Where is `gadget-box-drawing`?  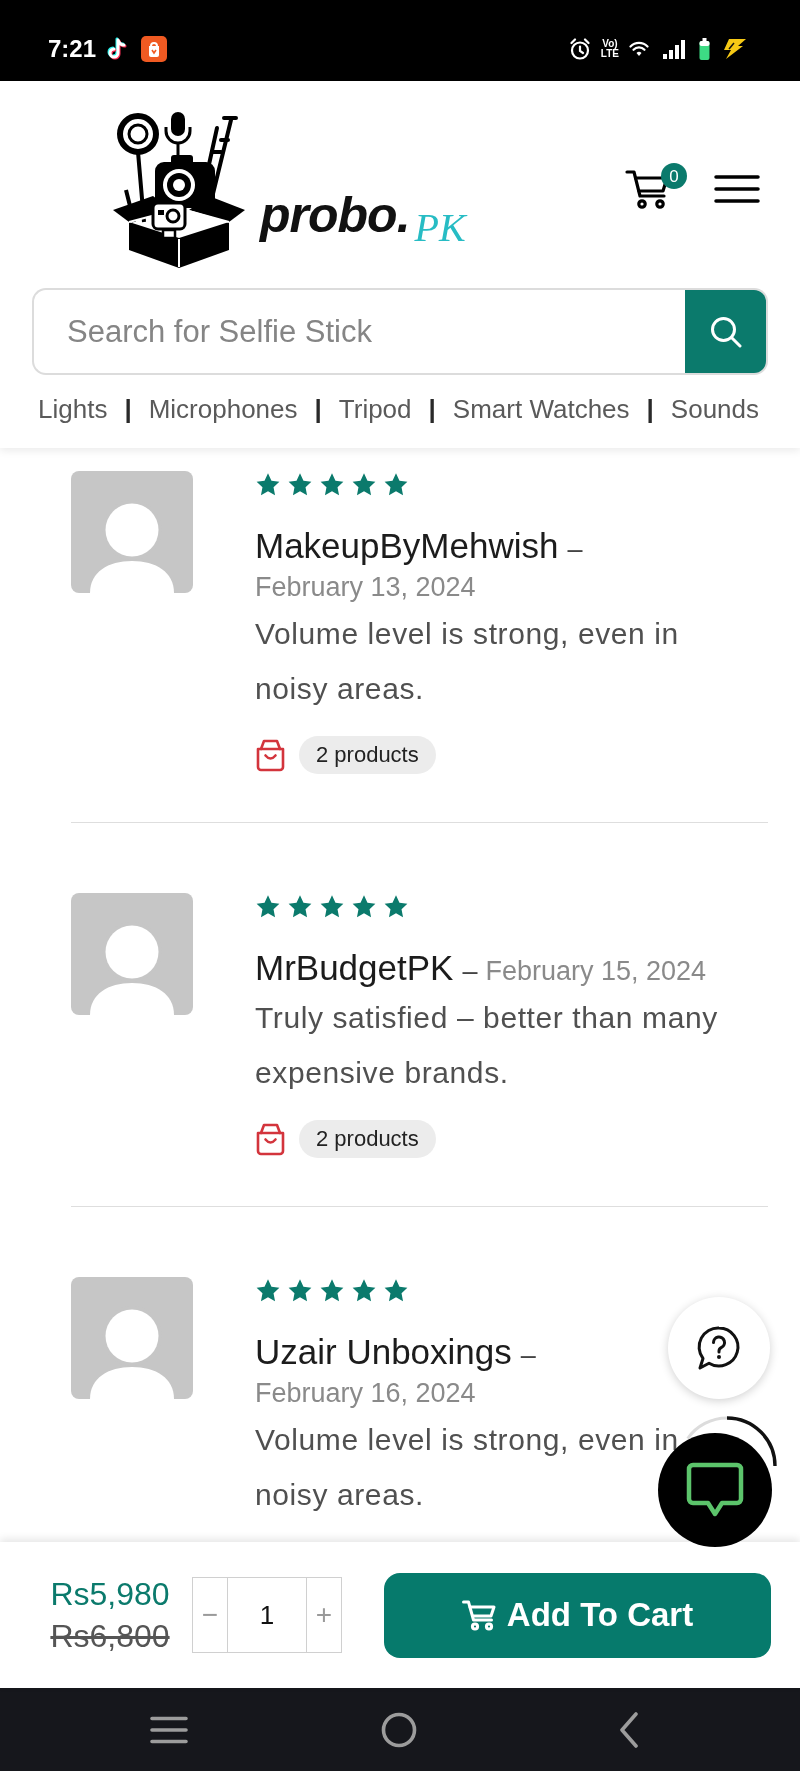
gadget-box-drawing is located at coordinates (179, 189).